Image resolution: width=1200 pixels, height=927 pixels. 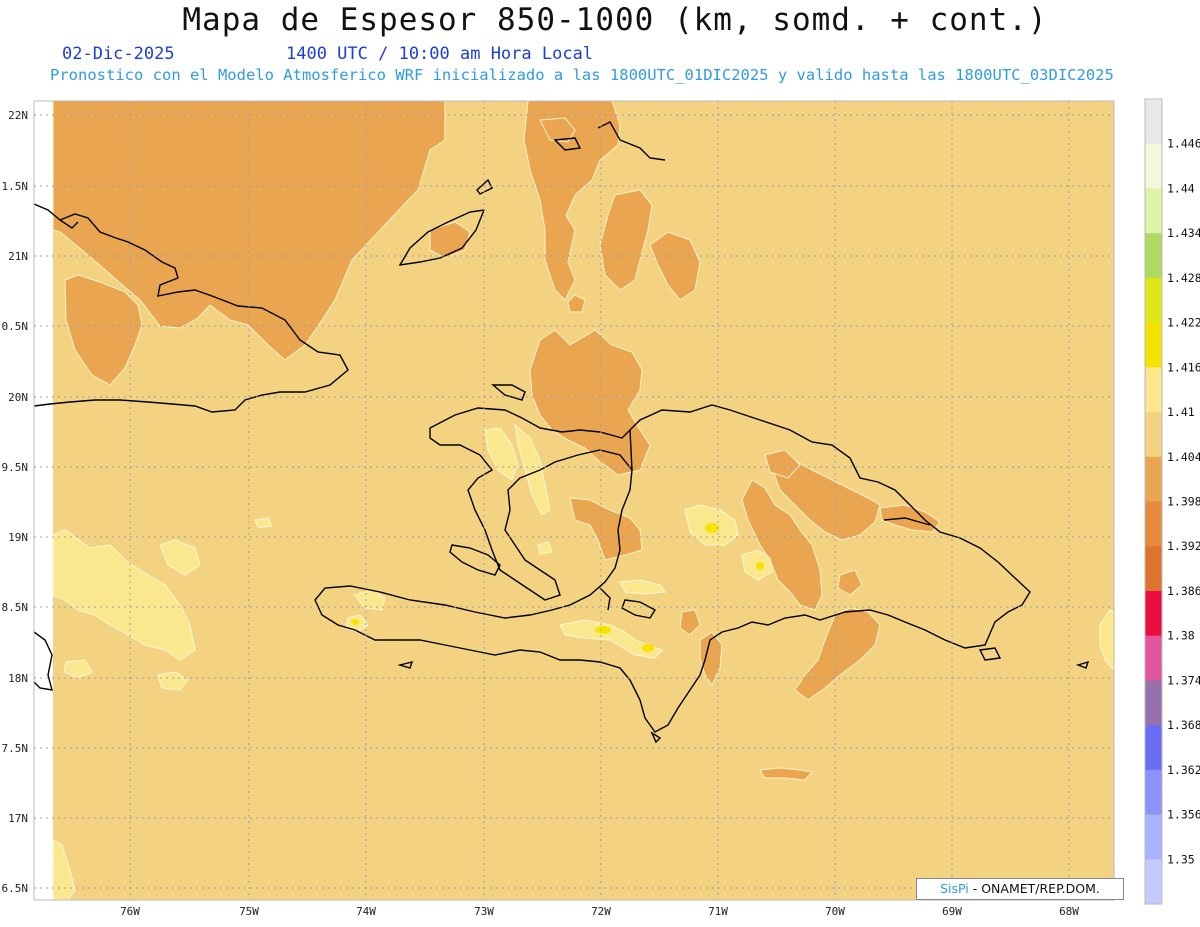 What do you see at coordinates (1183, 367) in the screenshot?
I see `legend-level-label: 1.416` at bounding box center [1183, 367].